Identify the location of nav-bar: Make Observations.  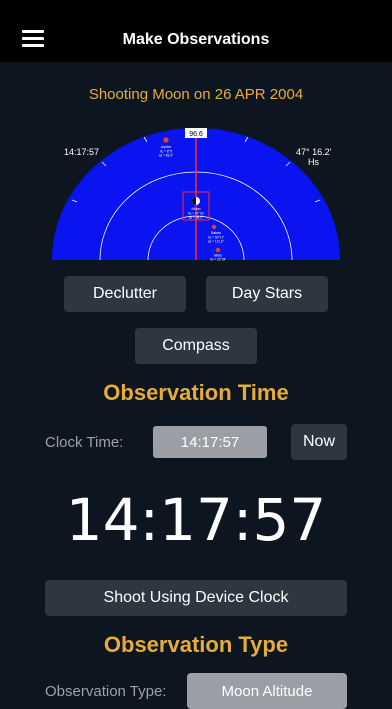
(196, 31).